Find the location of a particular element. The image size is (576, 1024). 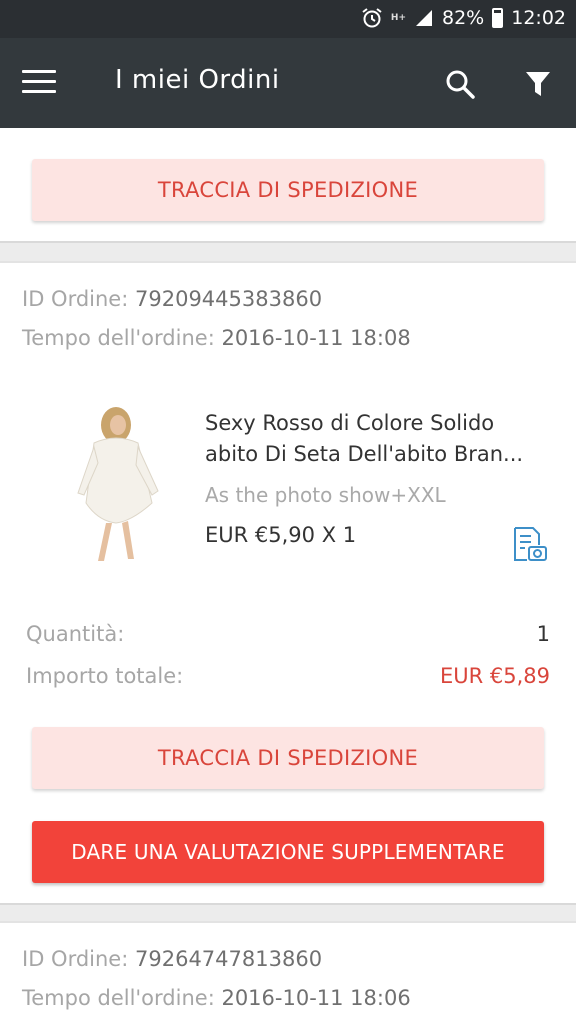

order-id-value: 79264747813860 is located at coordinates (229, 959).